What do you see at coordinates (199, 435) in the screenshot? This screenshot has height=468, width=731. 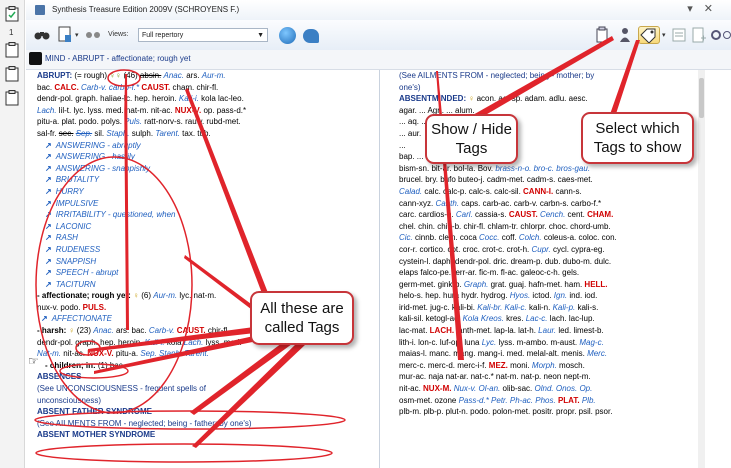 I see `rubric-absent-mother: ABSENT MOTHER SYNDROME` at bounding box center [199, 435].